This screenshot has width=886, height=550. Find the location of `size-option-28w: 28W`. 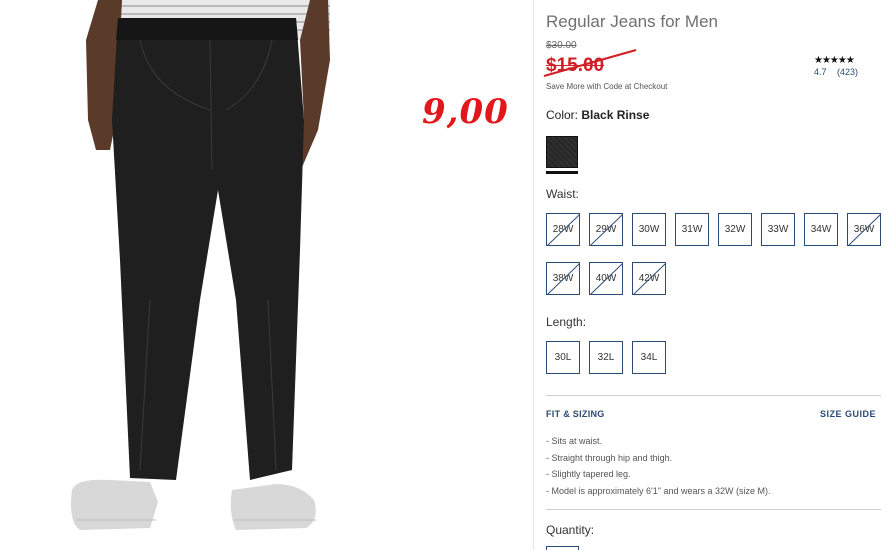

size-option-28w: 28W is located at coordinates (563, 229).